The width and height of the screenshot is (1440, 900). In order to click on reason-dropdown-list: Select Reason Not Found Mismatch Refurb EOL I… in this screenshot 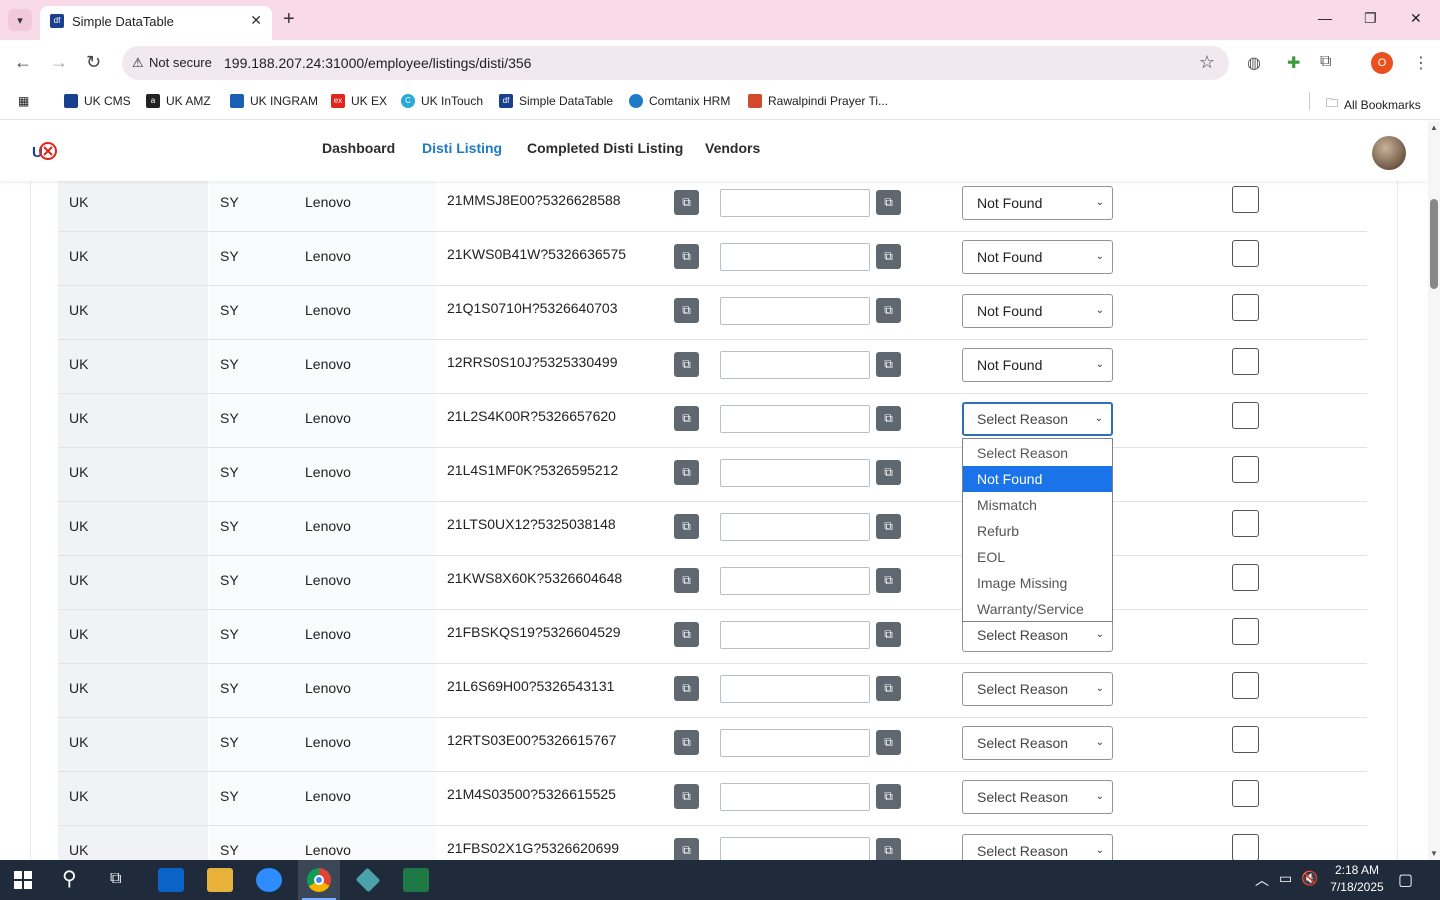, I will do `click(1037, 530)`.